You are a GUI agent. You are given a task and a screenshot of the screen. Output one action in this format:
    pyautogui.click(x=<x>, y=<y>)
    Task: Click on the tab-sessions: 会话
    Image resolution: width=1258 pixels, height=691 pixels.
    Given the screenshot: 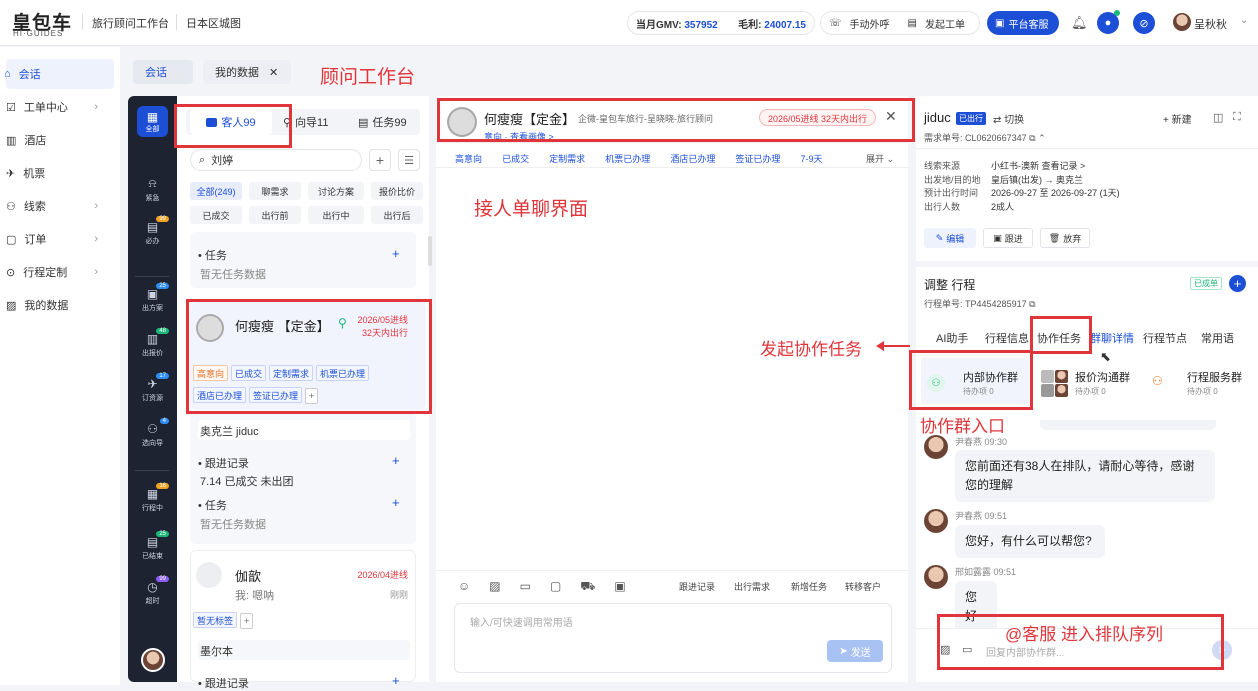 What is the action you would take?
    pyautogui.click(x=163, y=72)
    